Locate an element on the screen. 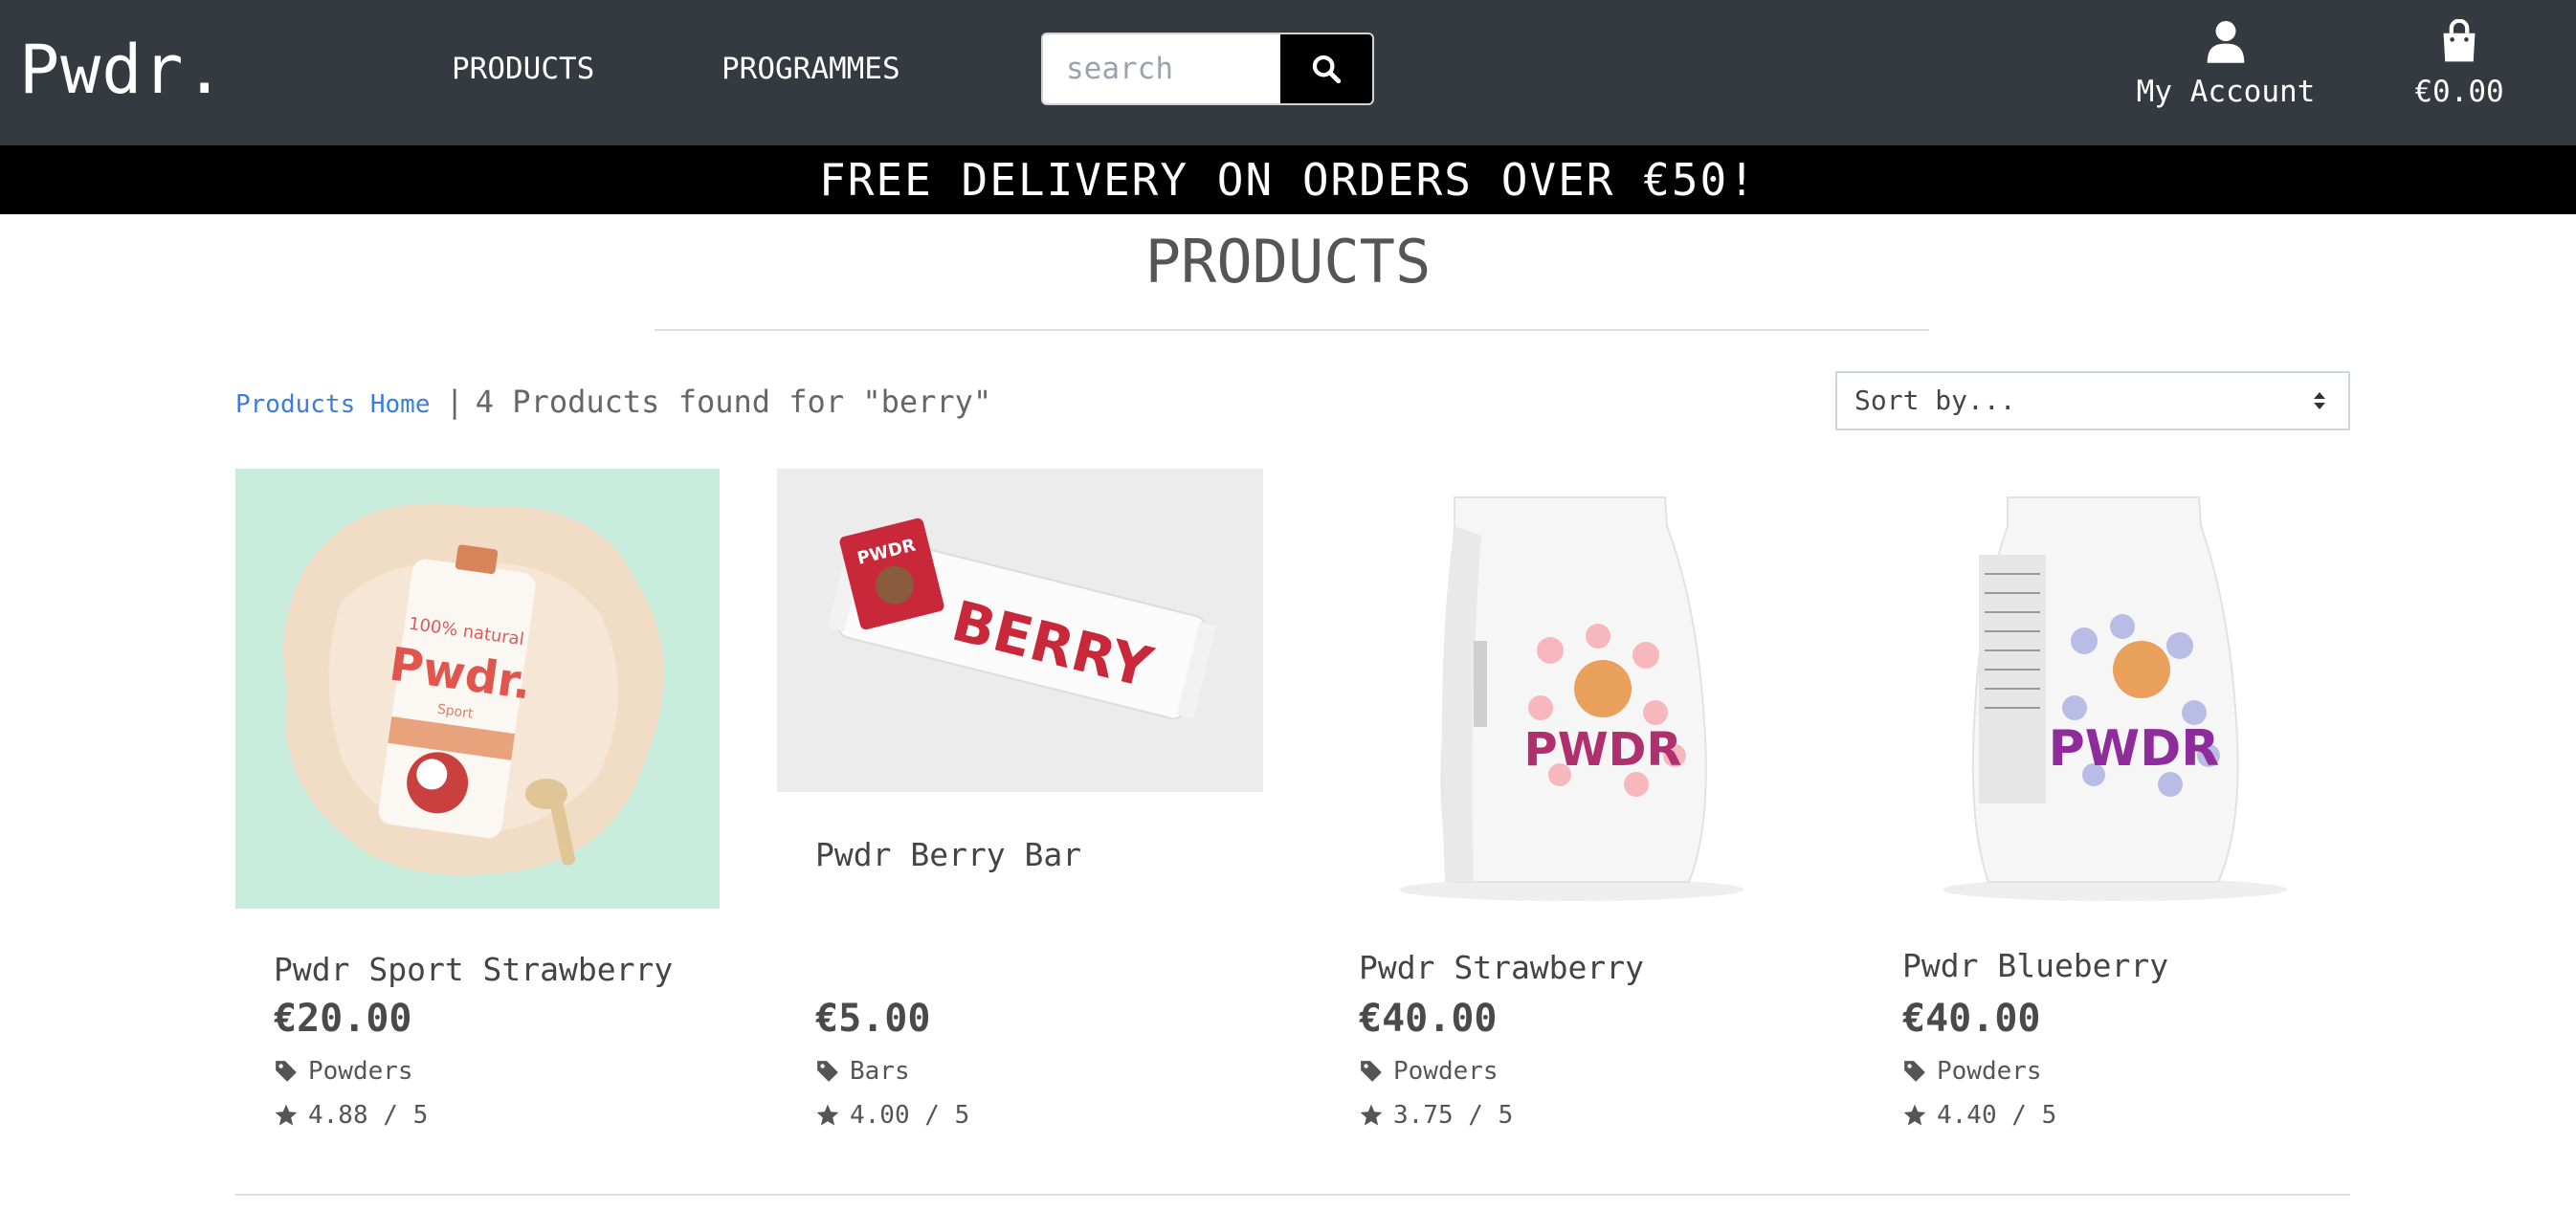 This screenshot has width=2576, height=1232. search-button is located at coordinates (1327, 69).